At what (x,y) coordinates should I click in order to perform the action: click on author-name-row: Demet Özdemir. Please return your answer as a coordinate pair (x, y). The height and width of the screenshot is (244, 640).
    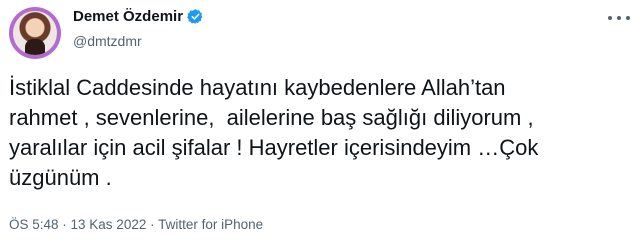
    Looking at the image, I should click on (138, 16).